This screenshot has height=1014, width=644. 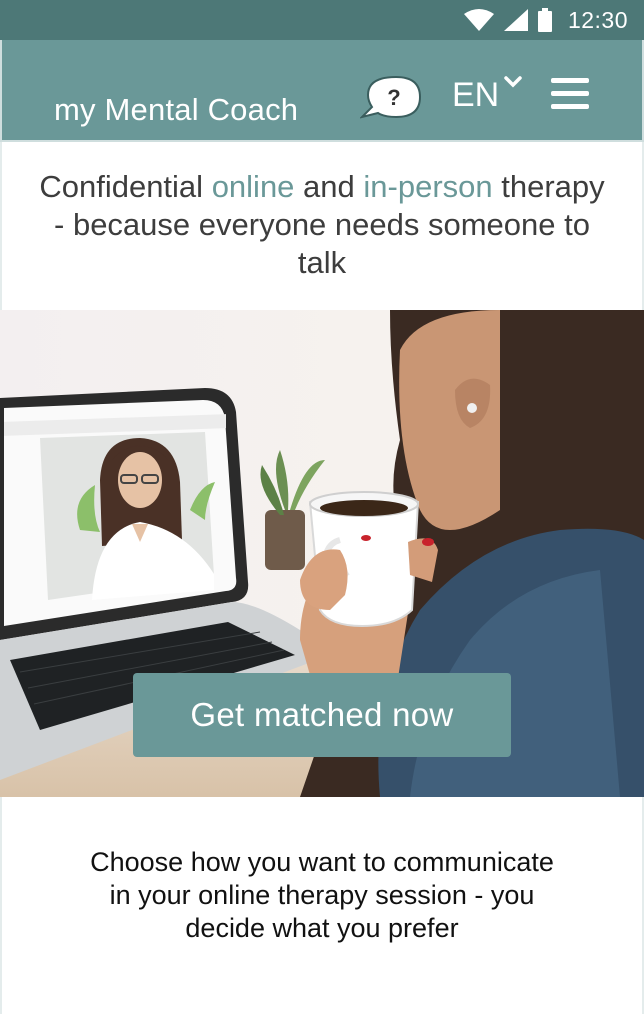 I want to click on hamburger-menu-icon, so click(x=570, y=96).